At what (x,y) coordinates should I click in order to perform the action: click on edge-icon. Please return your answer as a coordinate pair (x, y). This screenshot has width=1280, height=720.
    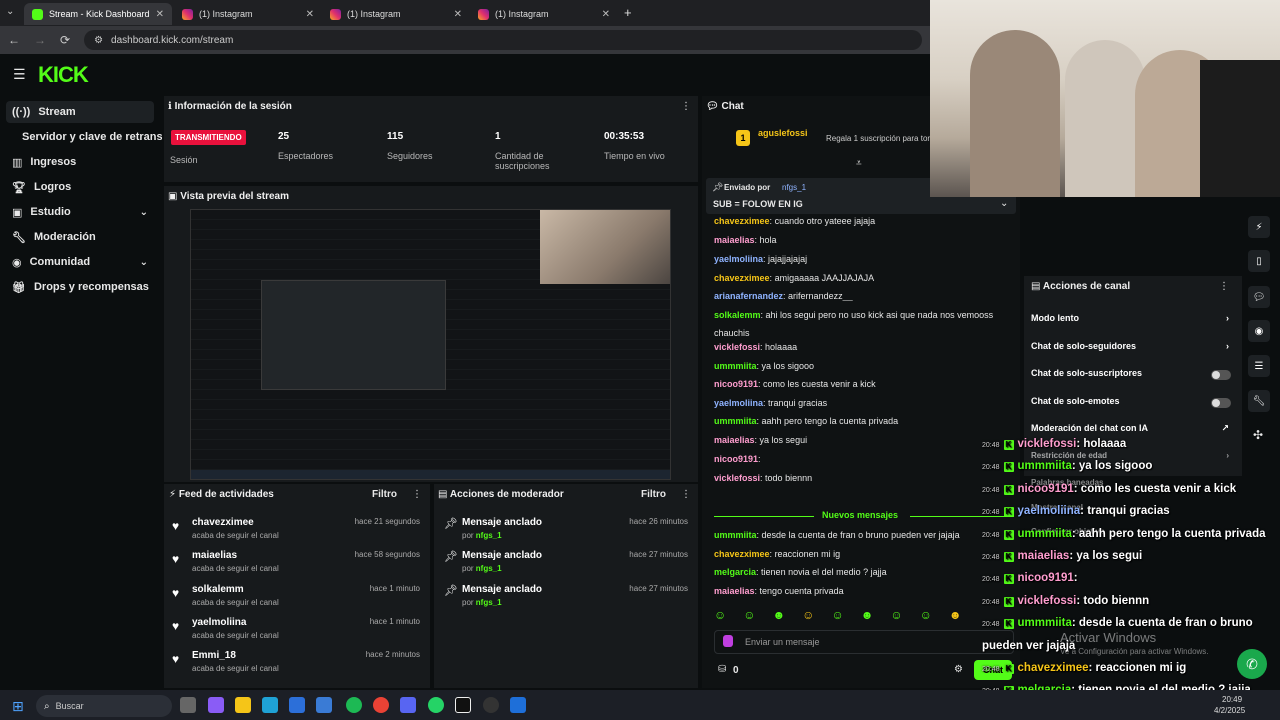
    Looking at the image, I should click on (270, 705).